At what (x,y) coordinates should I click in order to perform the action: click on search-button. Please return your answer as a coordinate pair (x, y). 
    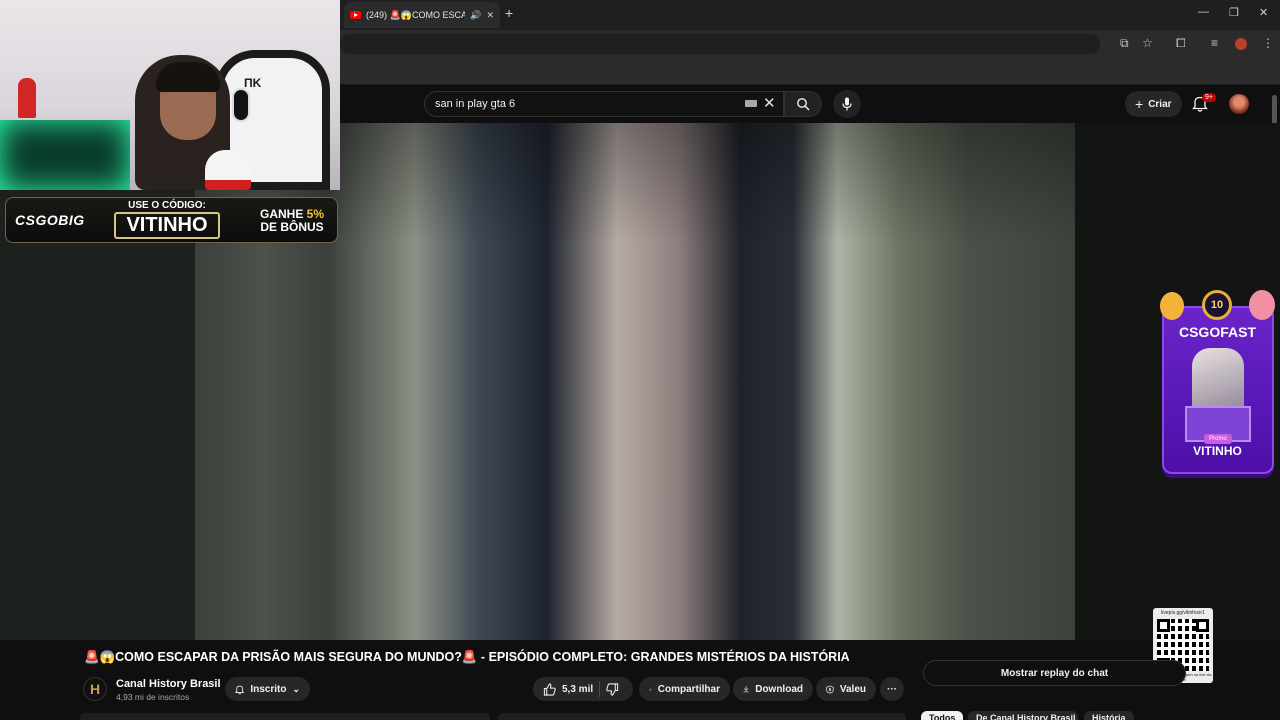
    Looking at the image, I should click on (803, 104).